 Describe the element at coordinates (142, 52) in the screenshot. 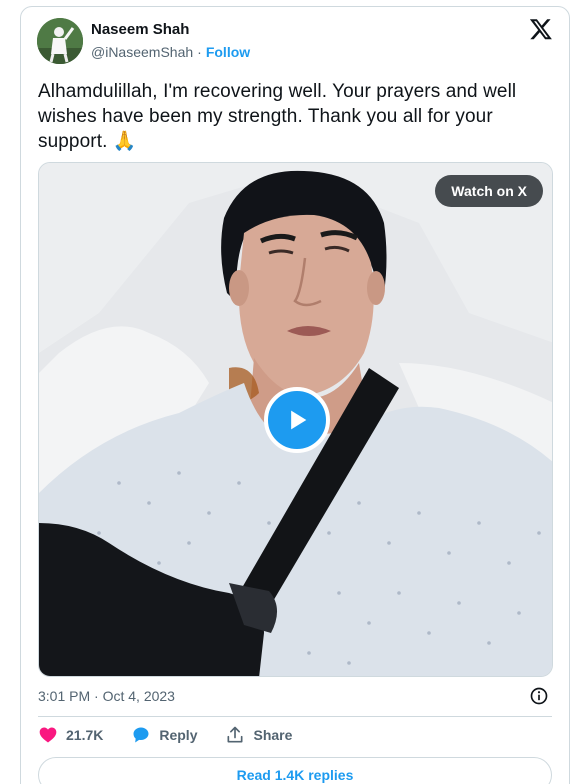

I see `author-handle: @iNaseemShah` at that location.